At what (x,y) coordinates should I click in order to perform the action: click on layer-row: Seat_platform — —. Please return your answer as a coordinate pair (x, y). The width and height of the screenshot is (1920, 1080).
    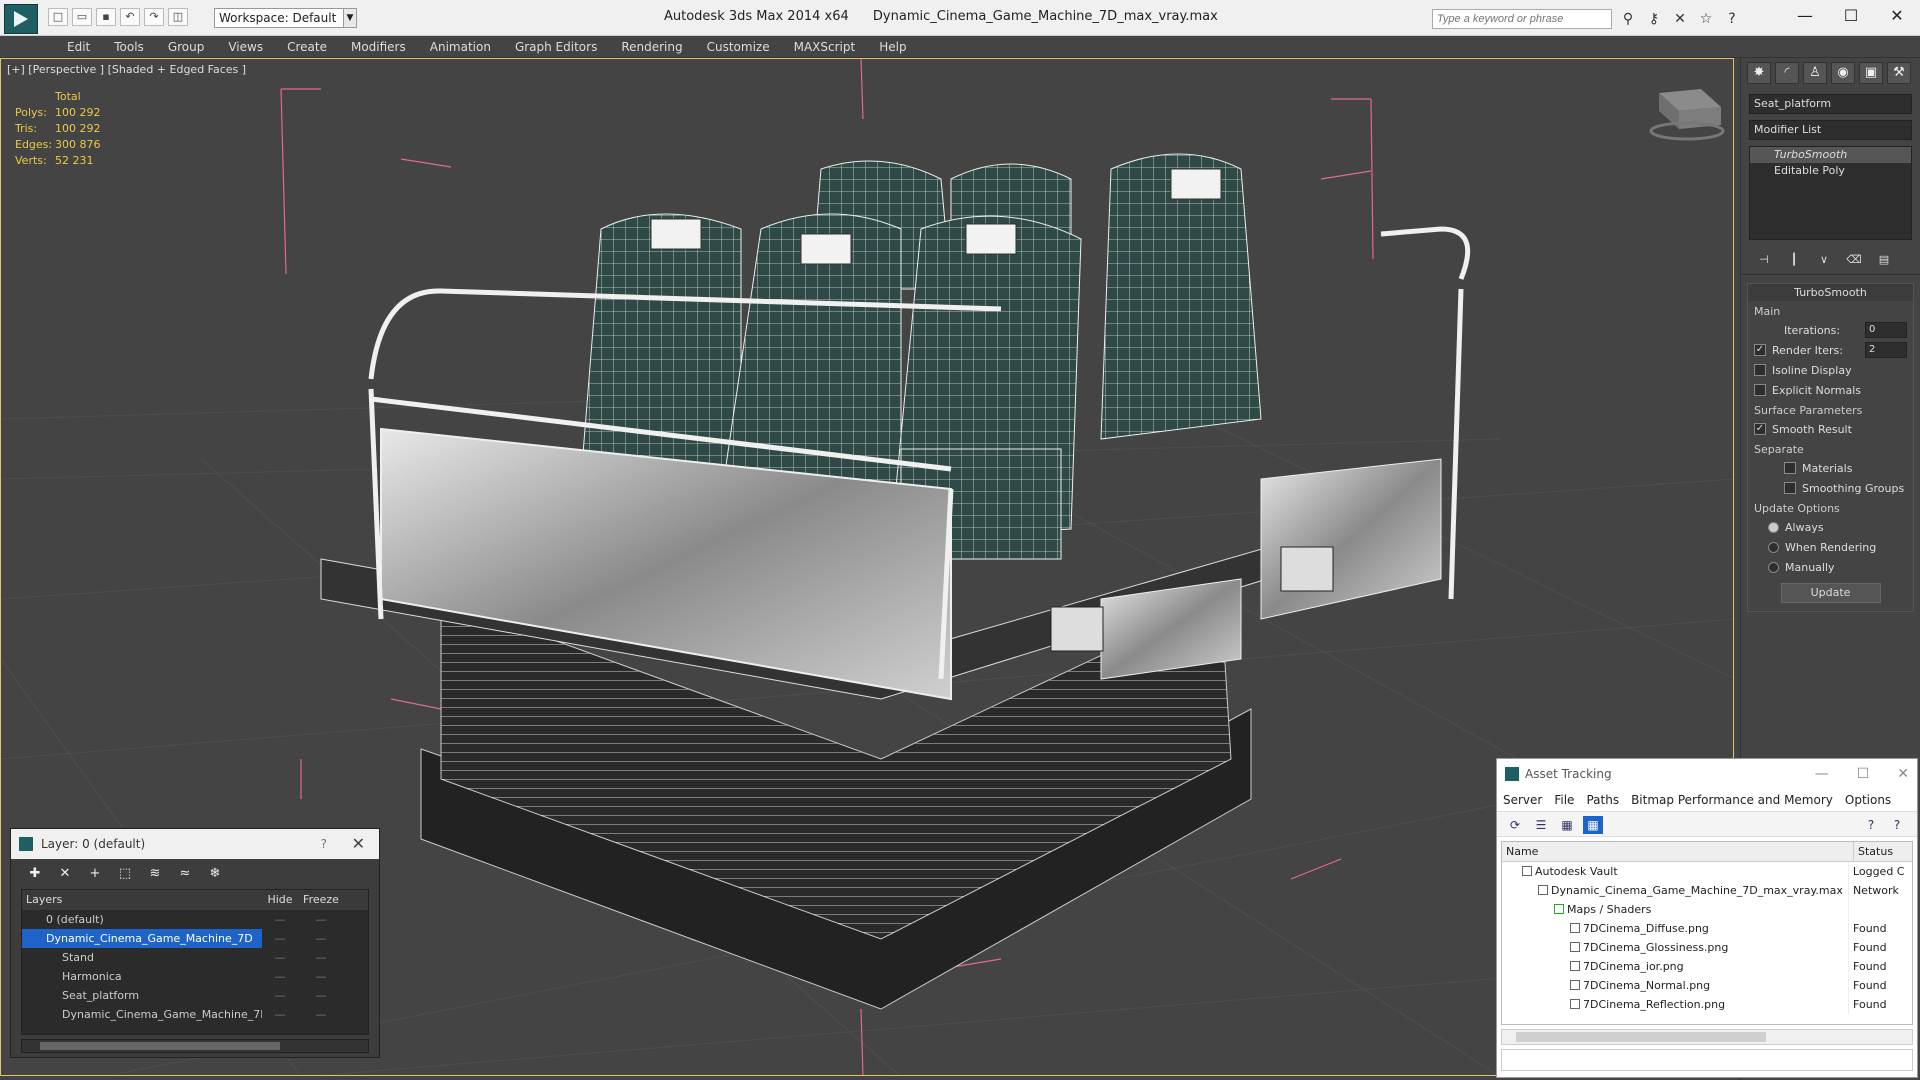
    Looking at the image, I should click on (195, 995).